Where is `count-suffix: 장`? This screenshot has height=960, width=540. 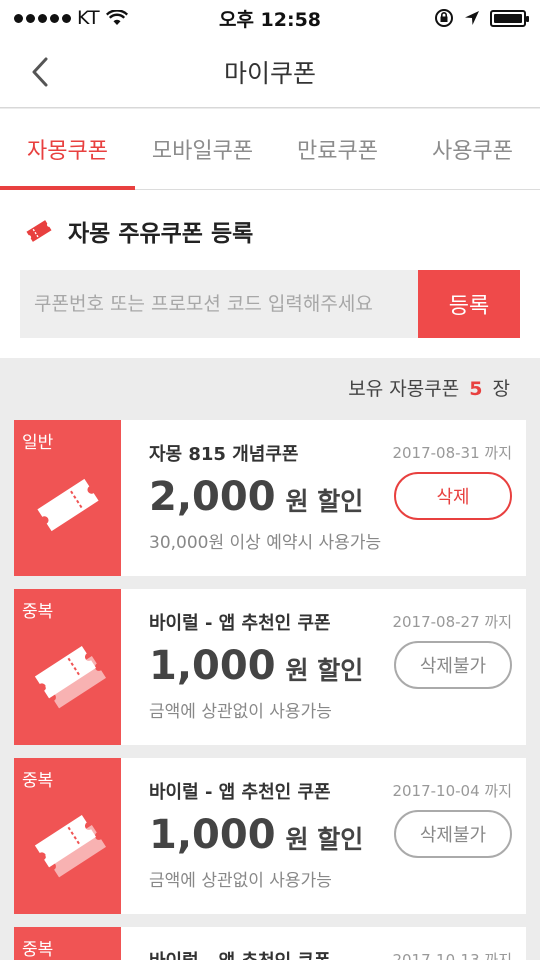
count-suffix: 장 is located at coordinates (501, 389).